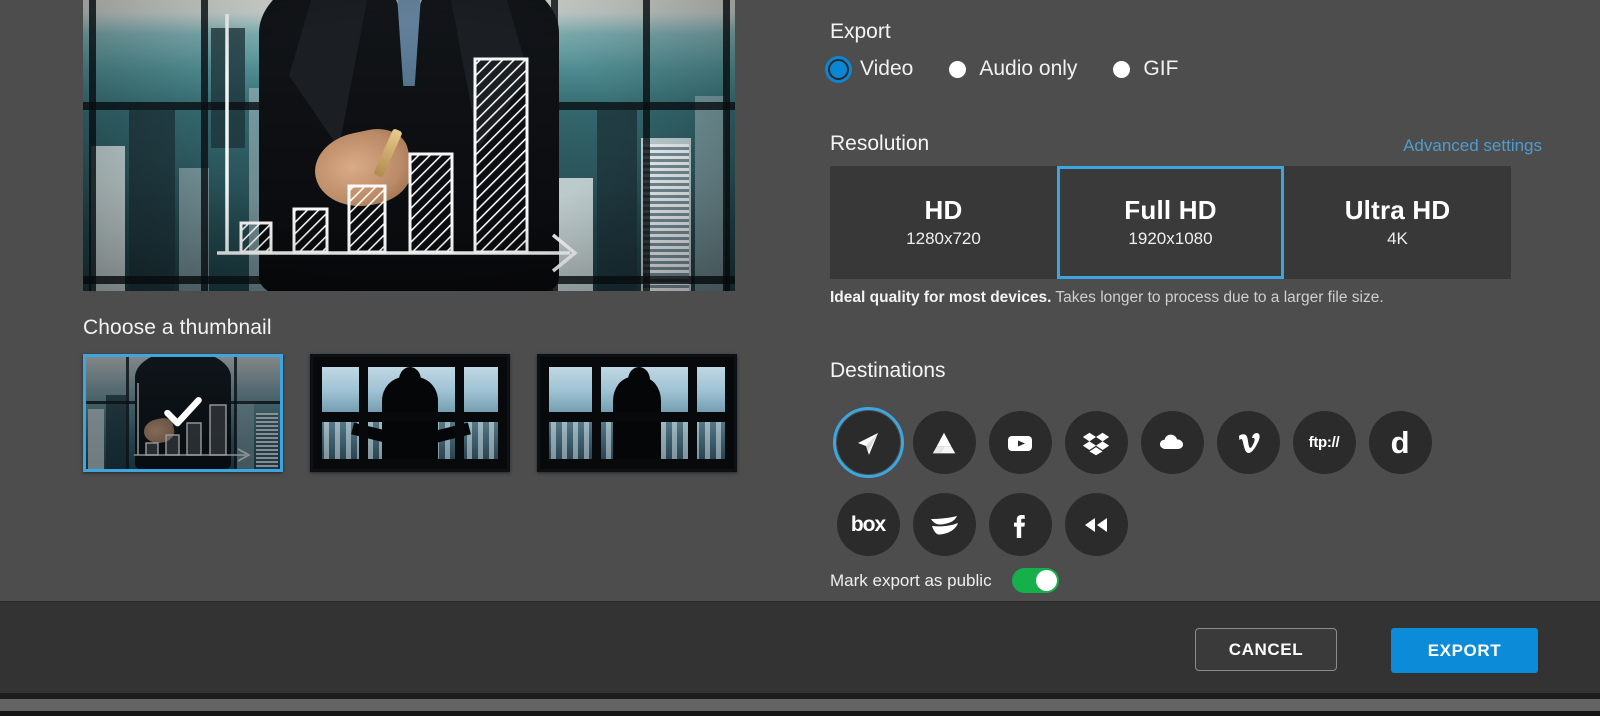 This screenshot has width=1600, height=716. Describe the element at coordinates (1046, 580) in the screenshot. I see `toggle-knob` at that location.